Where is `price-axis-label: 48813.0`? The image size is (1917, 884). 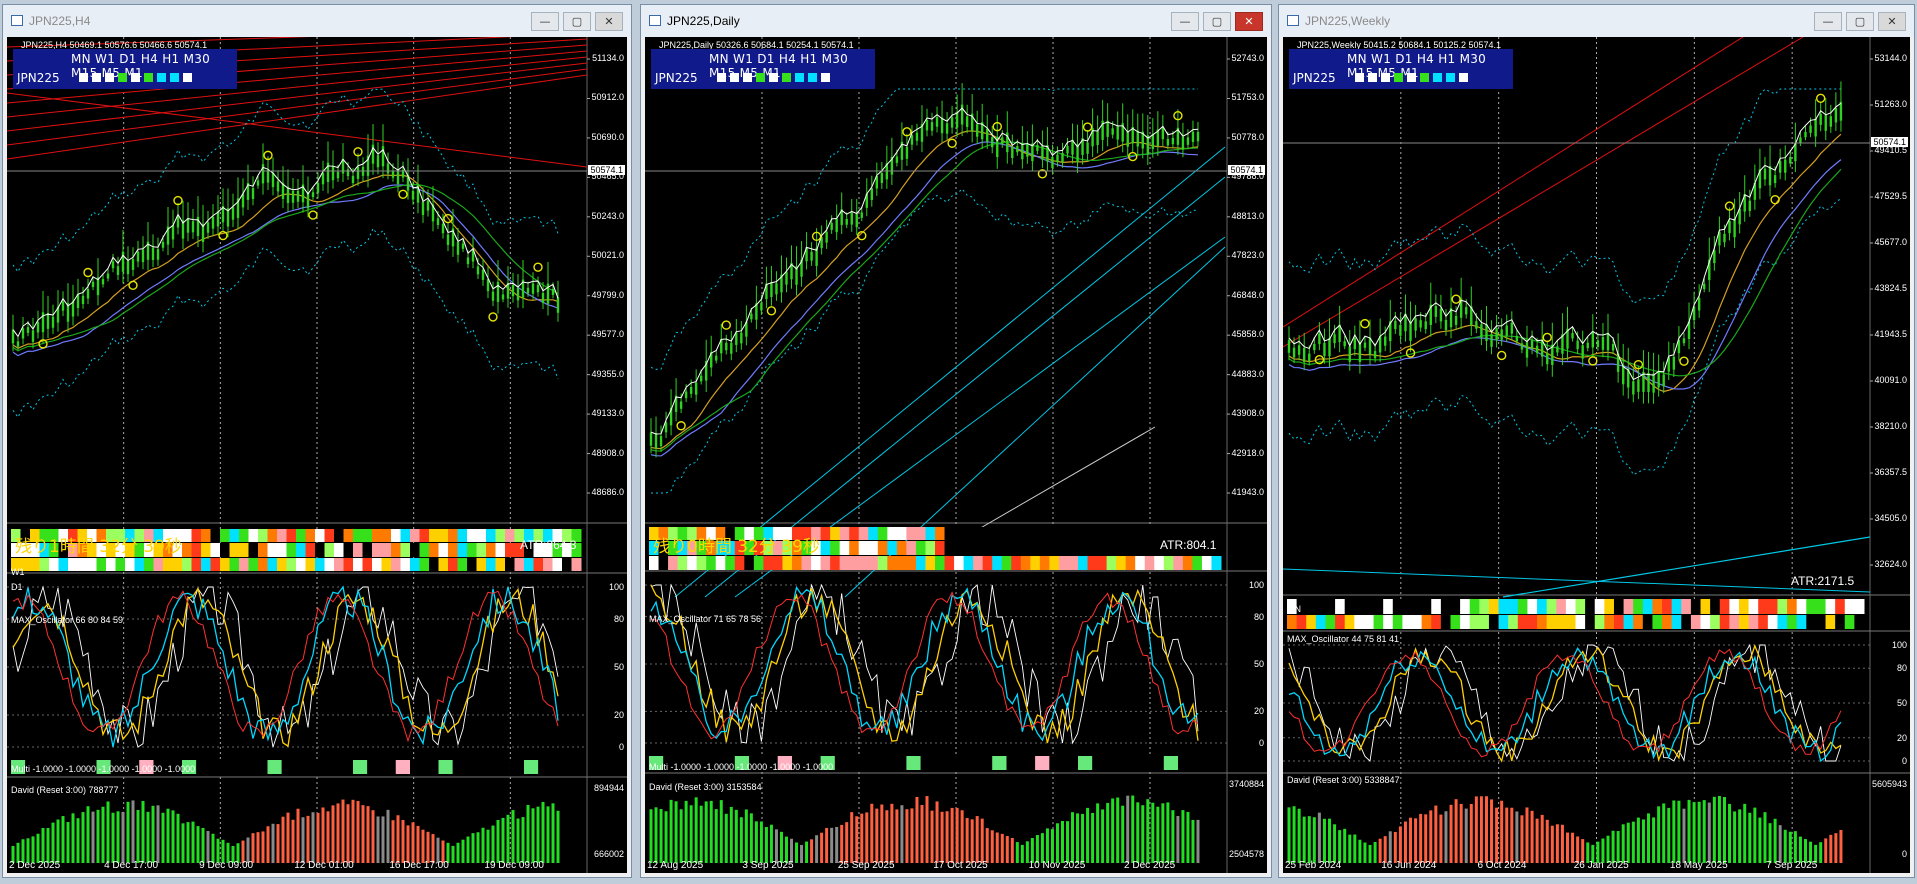
price-axis-label: 48813.0 is located at coordinates (1247, 215).